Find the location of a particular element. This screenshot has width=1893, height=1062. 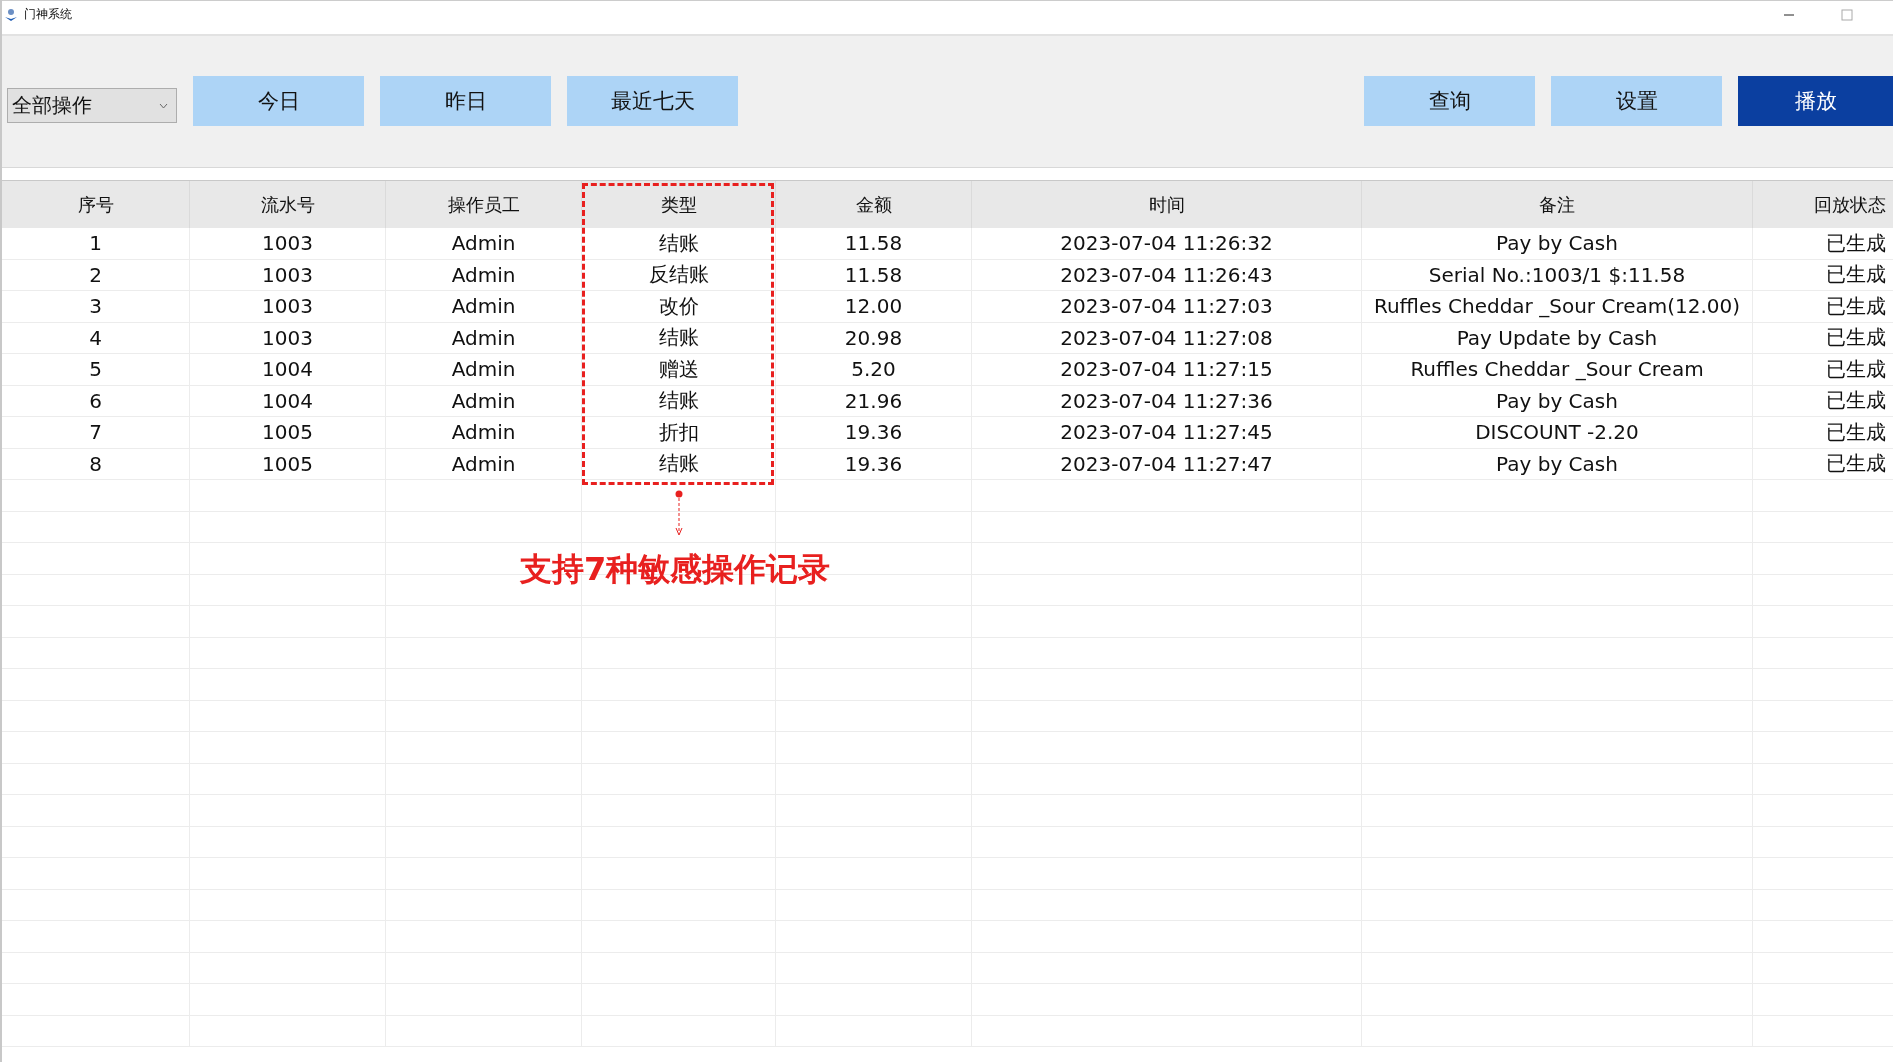

callout-arrow is located at coordinates (679, 513).